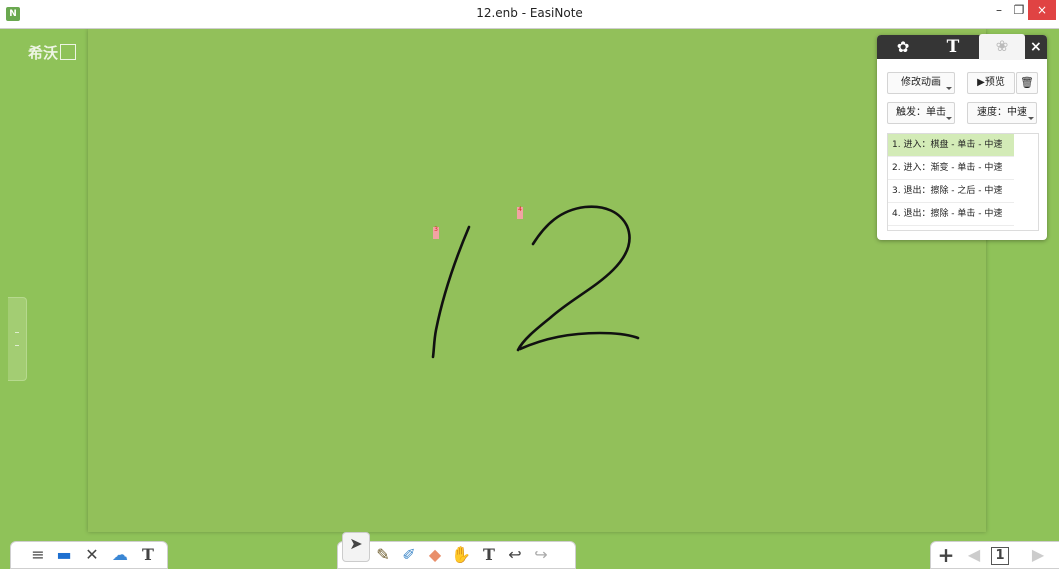  I want to click on animation-marker: 4, so click(520, 213).